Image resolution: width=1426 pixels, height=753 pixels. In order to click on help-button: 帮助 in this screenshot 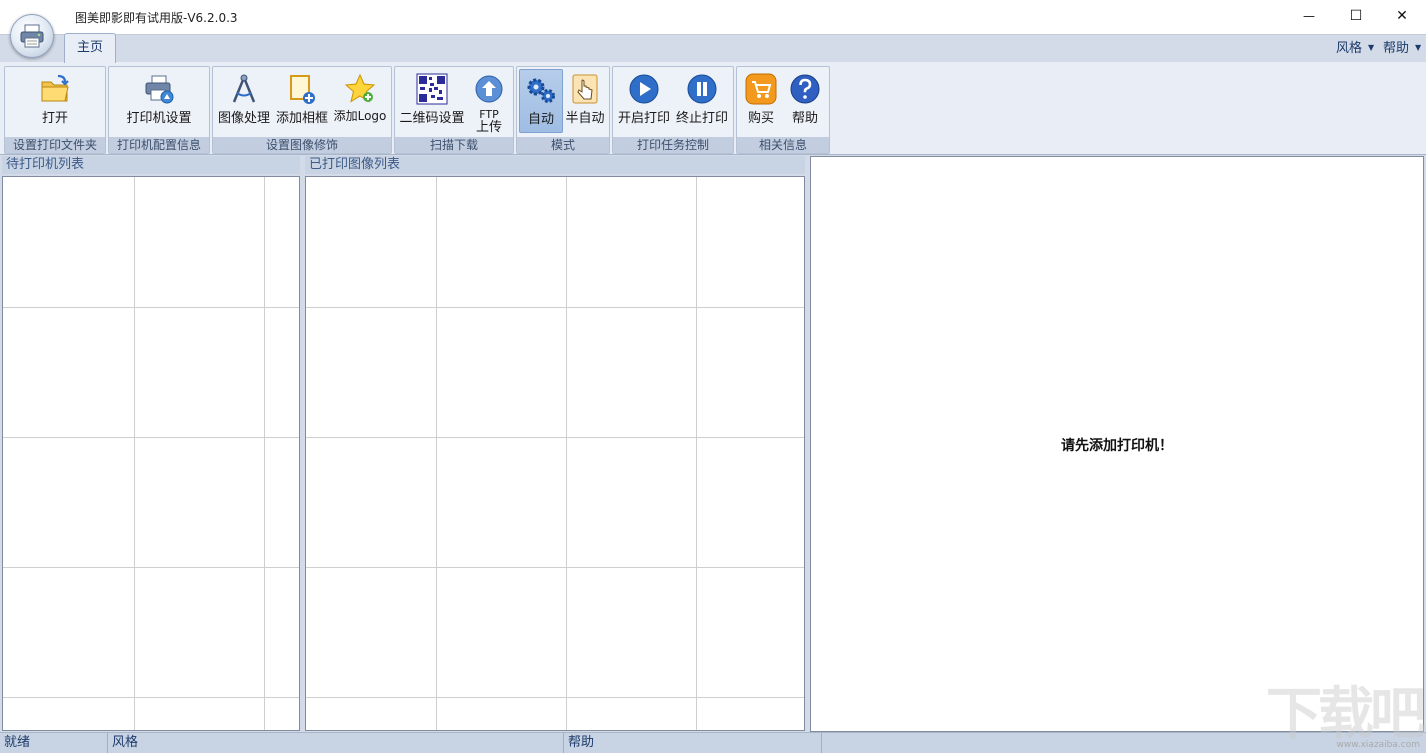, I will do `click(805, 100)`.